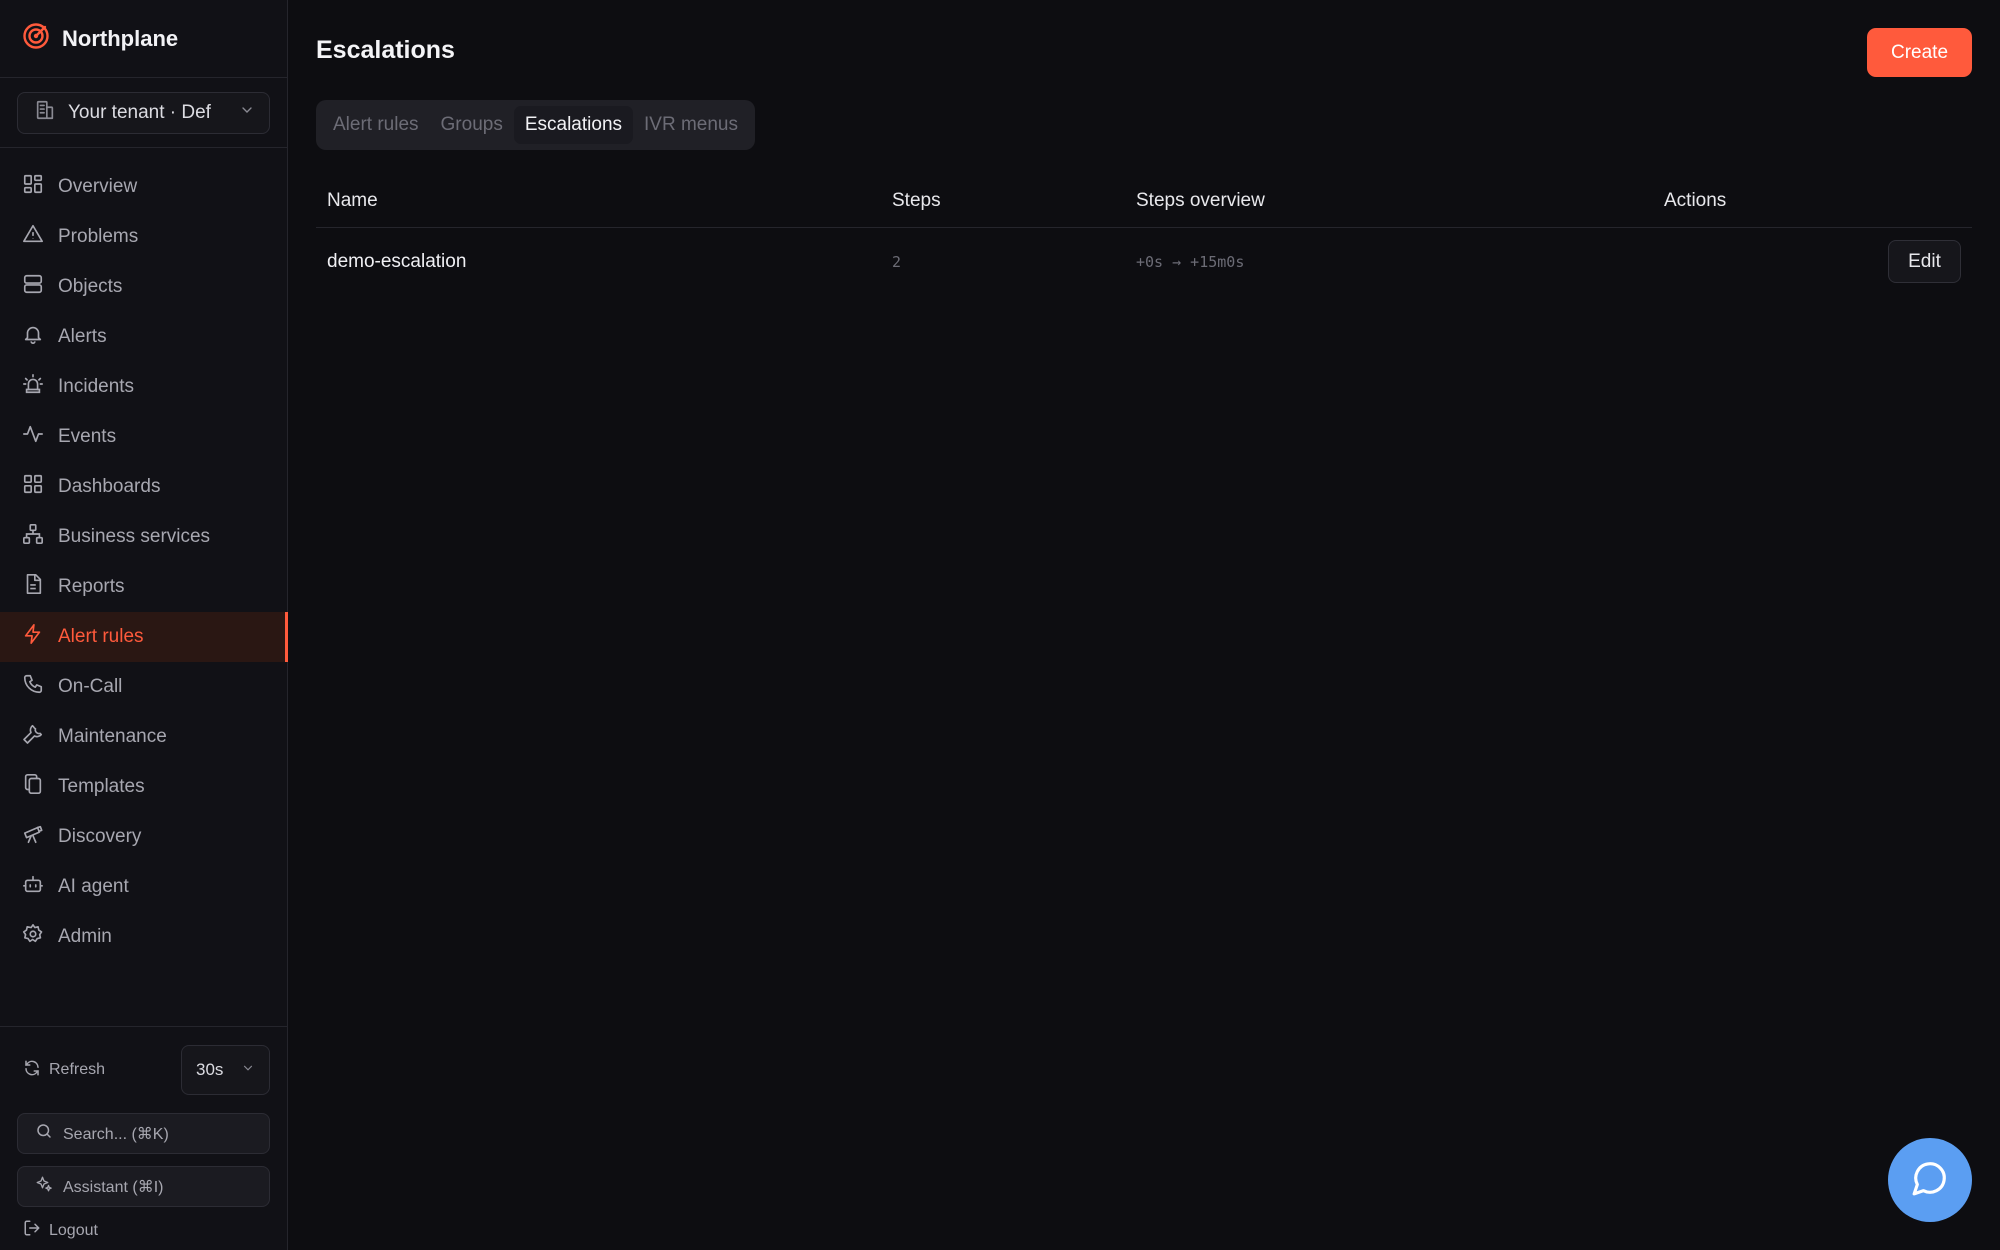  I want to click on table-row: demo-escalation 2 +0s → +15m0s Edit, so click(1144, 261).